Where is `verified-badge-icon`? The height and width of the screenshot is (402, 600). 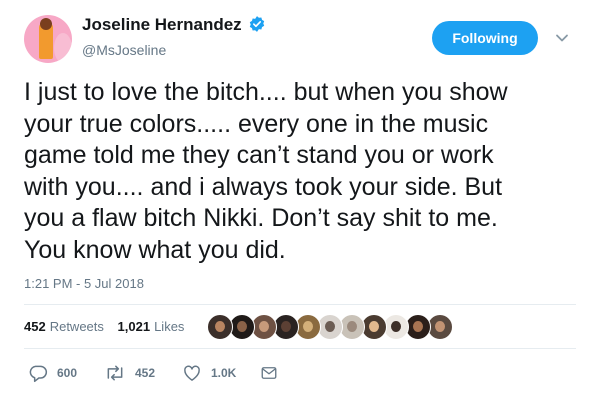 verified-badge-icon is located at coordinates (257, 26).